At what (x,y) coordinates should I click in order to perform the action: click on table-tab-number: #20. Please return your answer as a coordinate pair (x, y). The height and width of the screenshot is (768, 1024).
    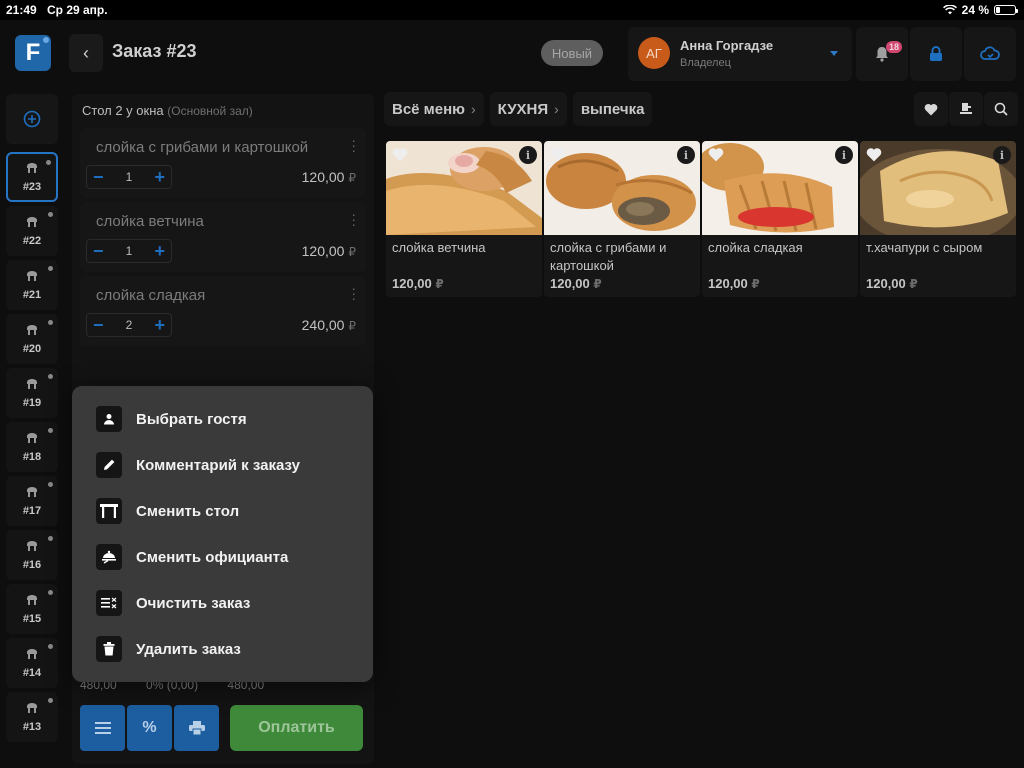
    Looking at the image, I should click on (32, 349).